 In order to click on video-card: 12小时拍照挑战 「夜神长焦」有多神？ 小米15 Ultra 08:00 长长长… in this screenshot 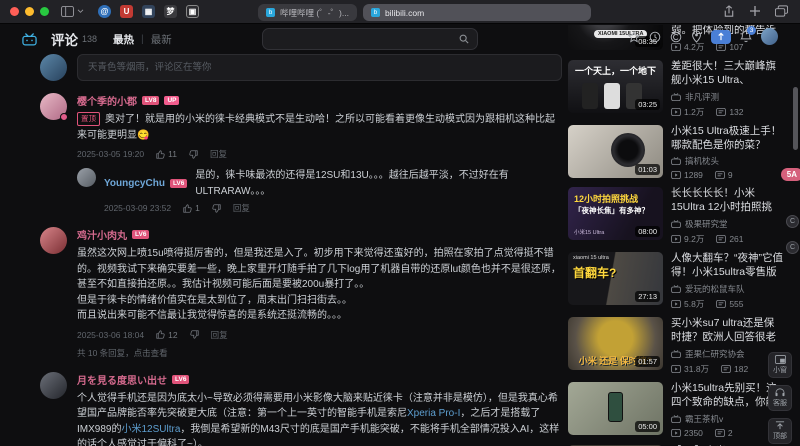, I will do `click(676, 216)`.